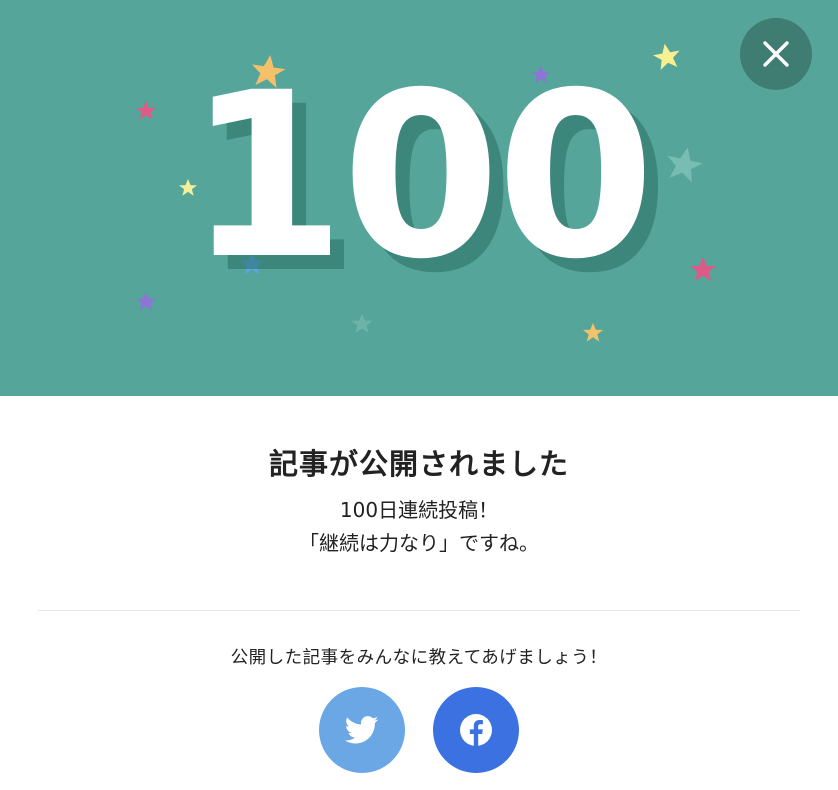 The width and height of the screenshot is (838, 790). I want to click on divider, so click(419, 610).